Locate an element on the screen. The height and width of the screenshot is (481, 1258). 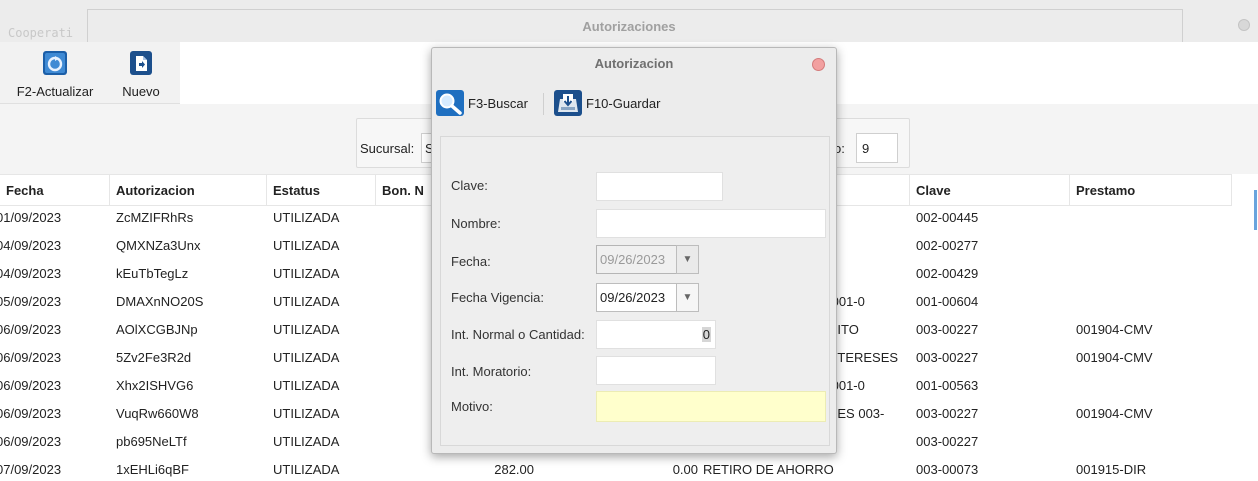
window-control-icon is located at coordinates (1244, 25).